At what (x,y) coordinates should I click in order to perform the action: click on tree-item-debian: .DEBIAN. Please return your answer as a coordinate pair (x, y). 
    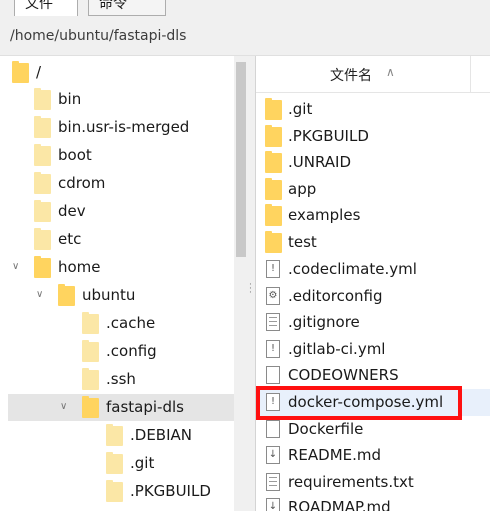
    Looking at the image, I should click on (117, 435).